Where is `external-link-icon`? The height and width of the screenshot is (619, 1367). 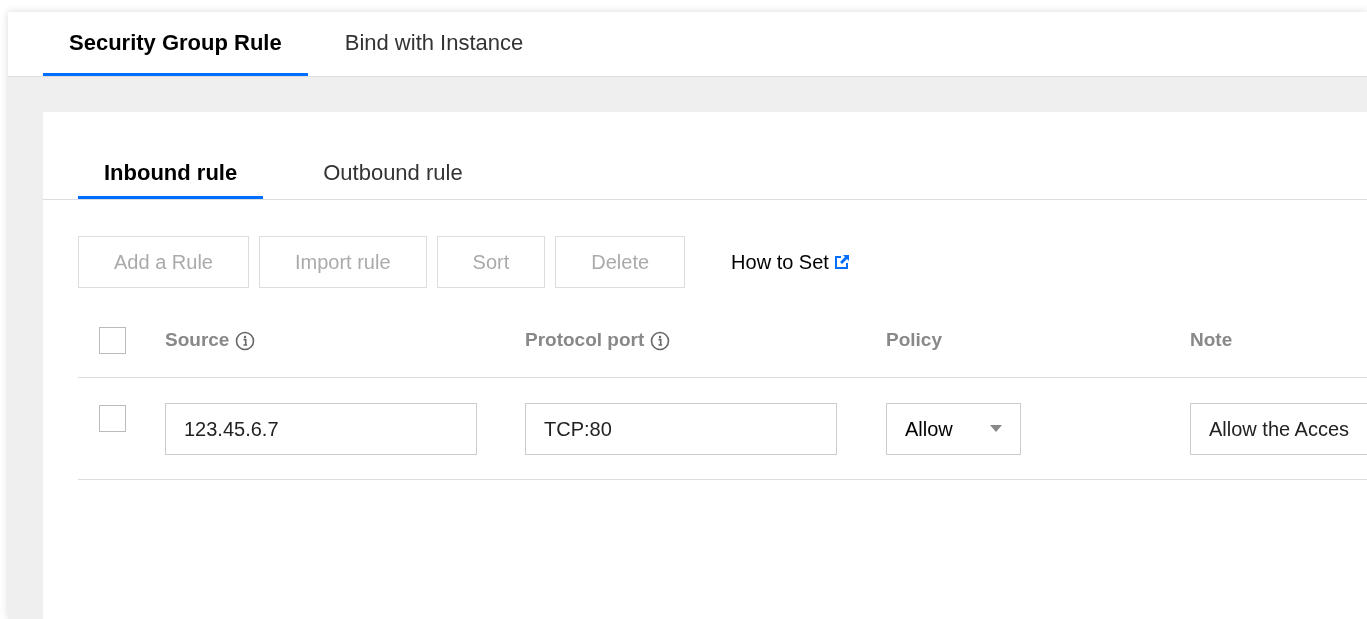
external-link-icon is located at coordinates (841, 262).